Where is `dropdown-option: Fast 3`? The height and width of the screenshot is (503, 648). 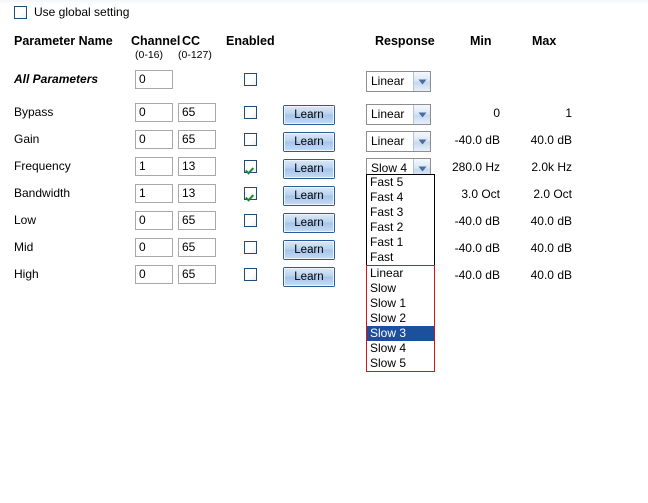 dropdown-option: Fast 3 is located at coordinates (400, 212).